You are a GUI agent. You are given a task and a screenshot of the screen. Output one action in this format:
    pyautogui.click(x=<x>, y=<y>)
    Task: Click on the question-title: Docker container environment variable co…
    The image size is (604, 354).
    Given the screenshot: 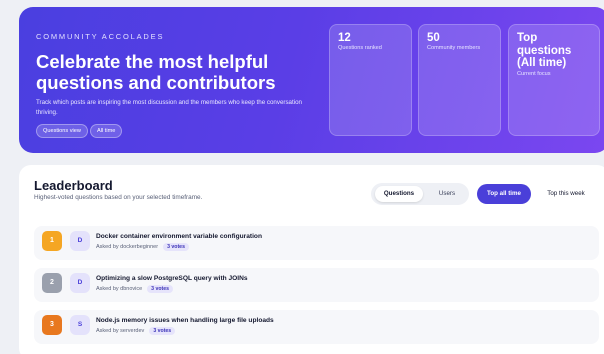 What is the action you would take?
    pyautogui.click(x=179, y=236)
    